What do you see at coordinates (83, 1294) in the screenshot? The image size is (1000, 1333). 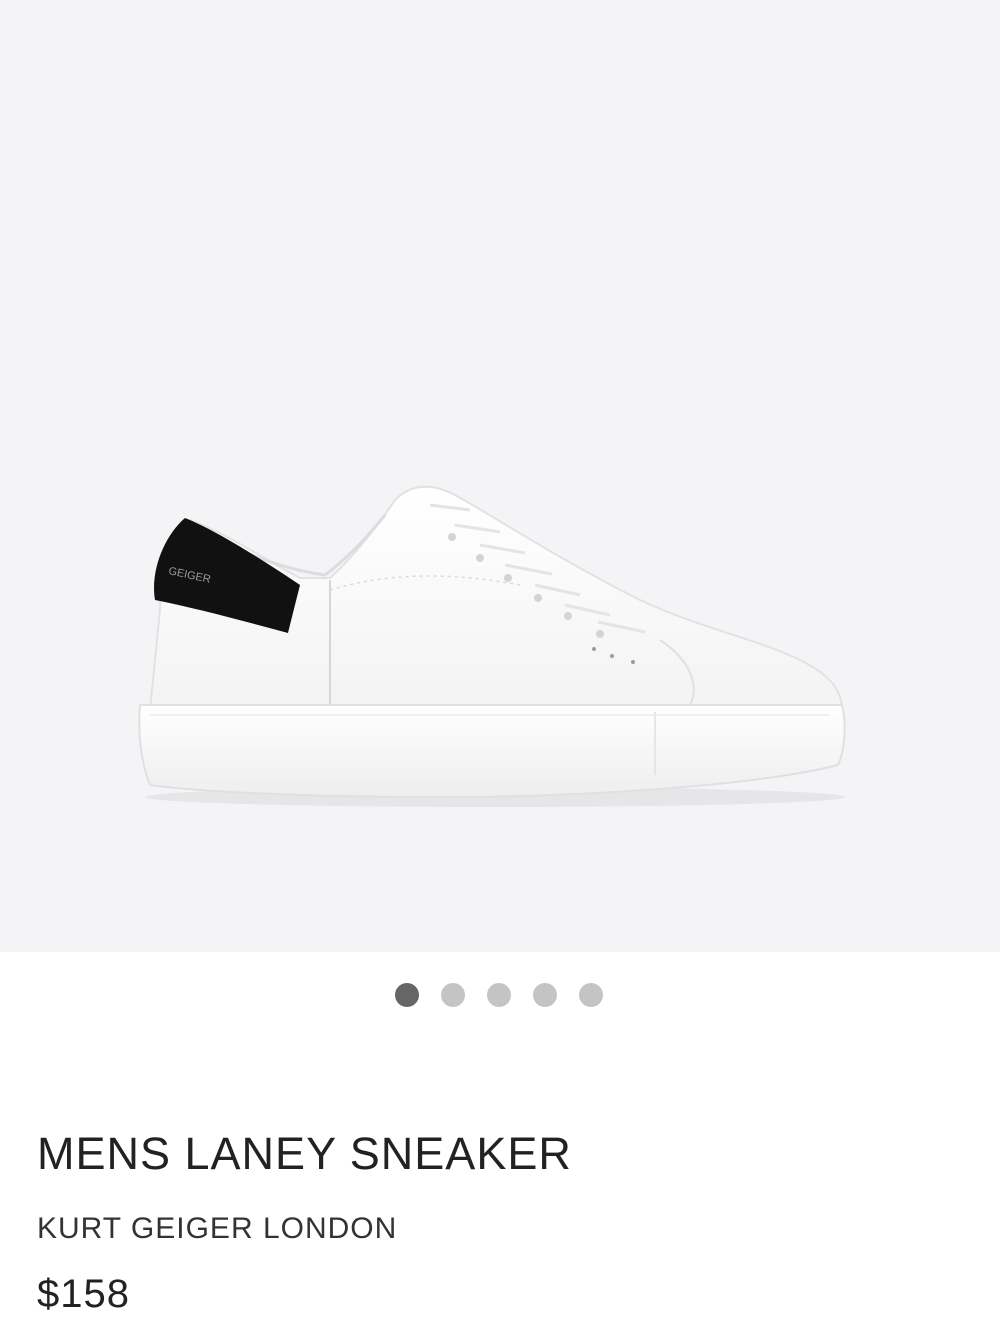 I see `product-price: $158` at bounding box center [83, 1294].